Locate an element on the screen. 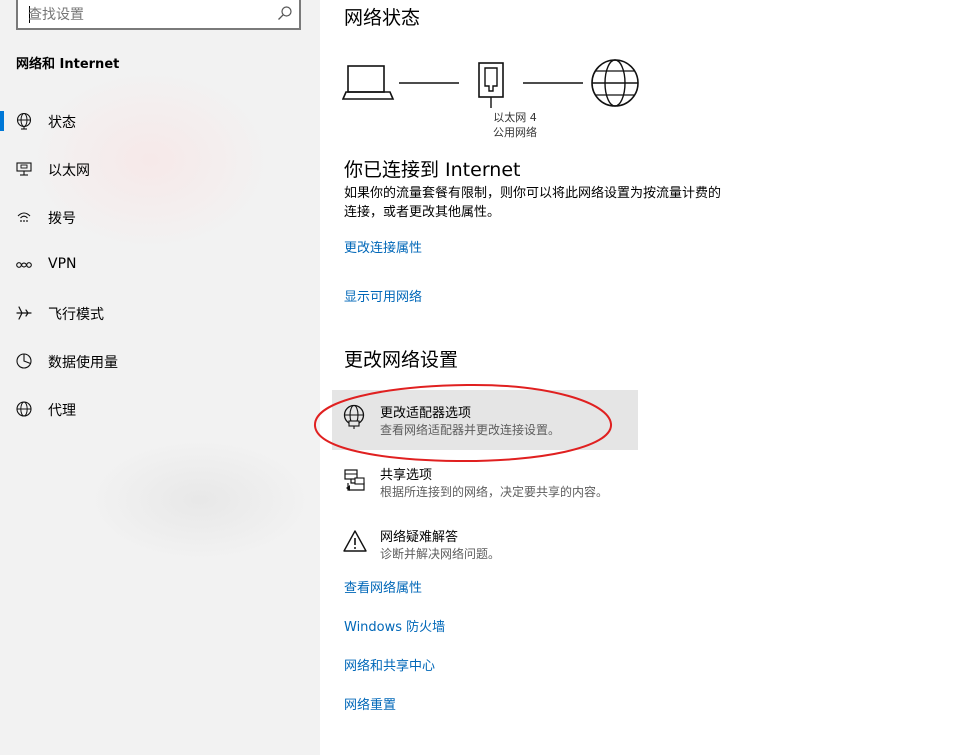 The width and height of the screenshot is (978, 755). warning-icon is located at coordinates (355, 541).